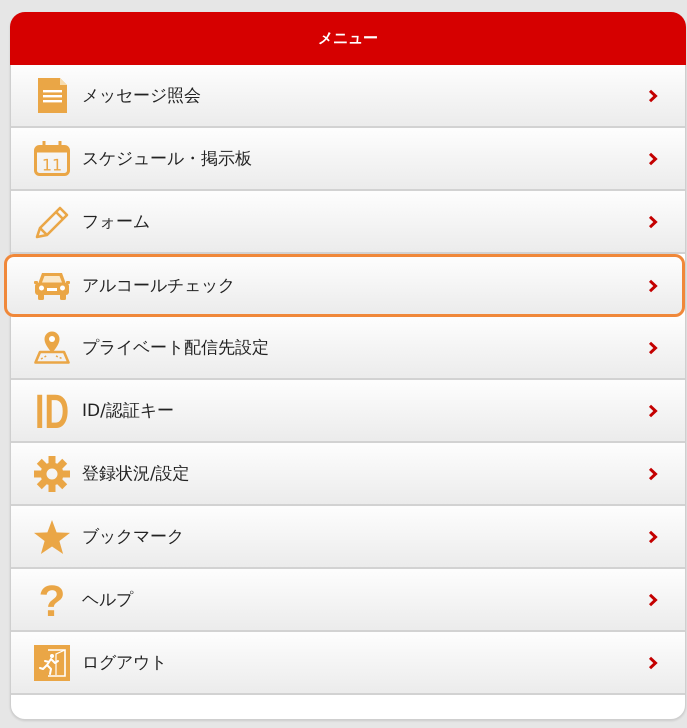 This screenshot has width=687, height=728. Describe the element at coordinates (348, 537) in the screenshot. I see `menu-item: ブックマーク` at that location.